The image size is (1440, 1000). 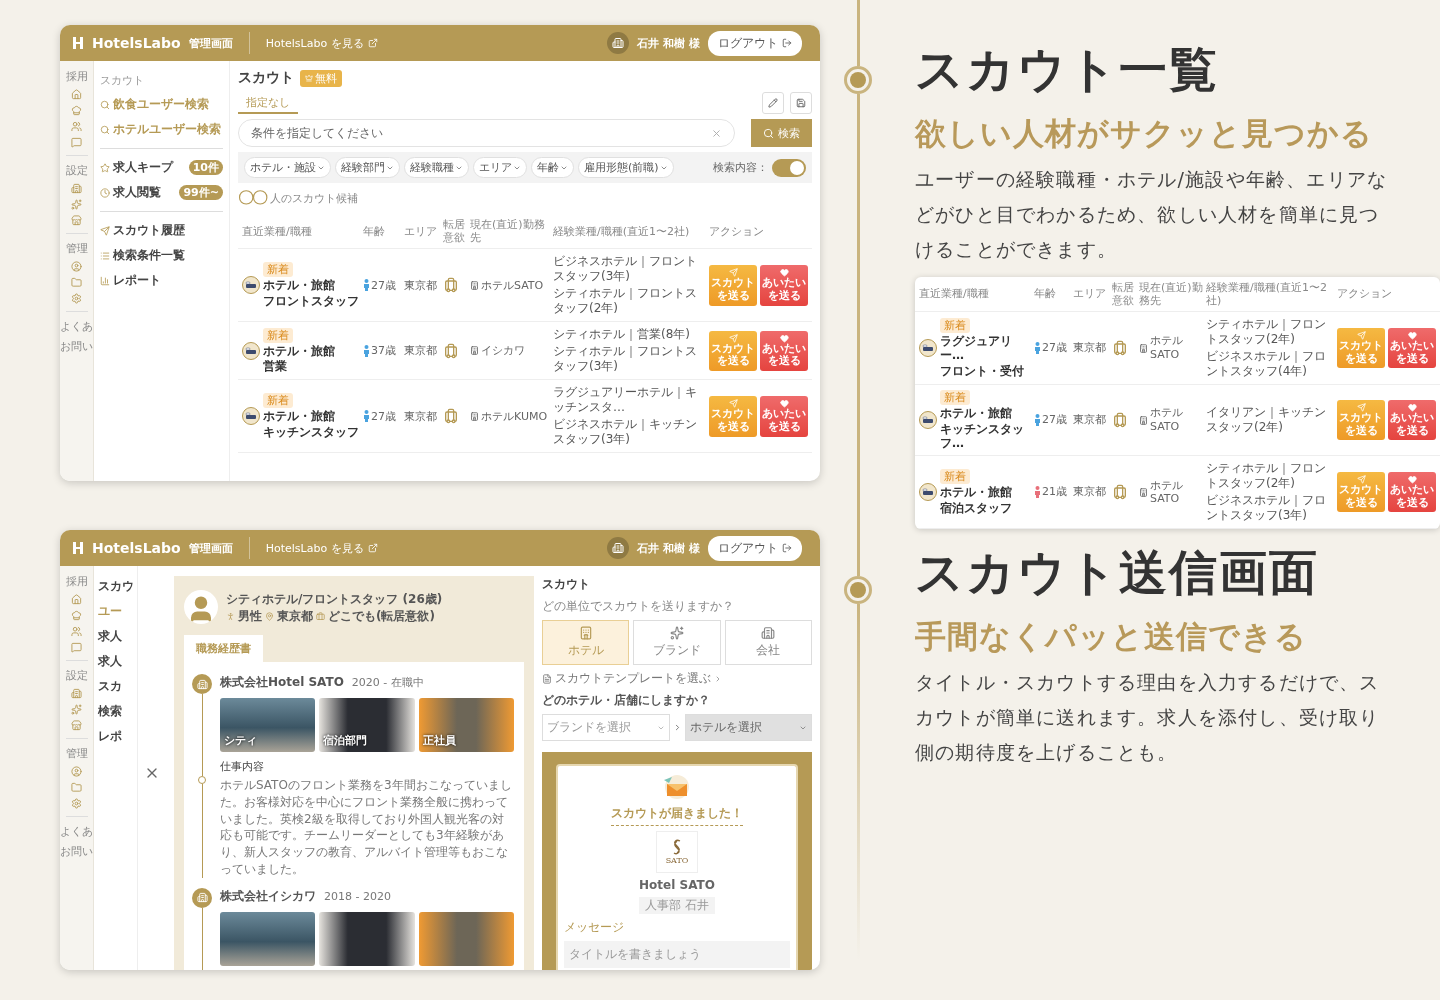 What do you see at coordinates (277, 231) in the screenshot?
I see `column-header: 直近業種/職種` at bounding box center [277, 231].